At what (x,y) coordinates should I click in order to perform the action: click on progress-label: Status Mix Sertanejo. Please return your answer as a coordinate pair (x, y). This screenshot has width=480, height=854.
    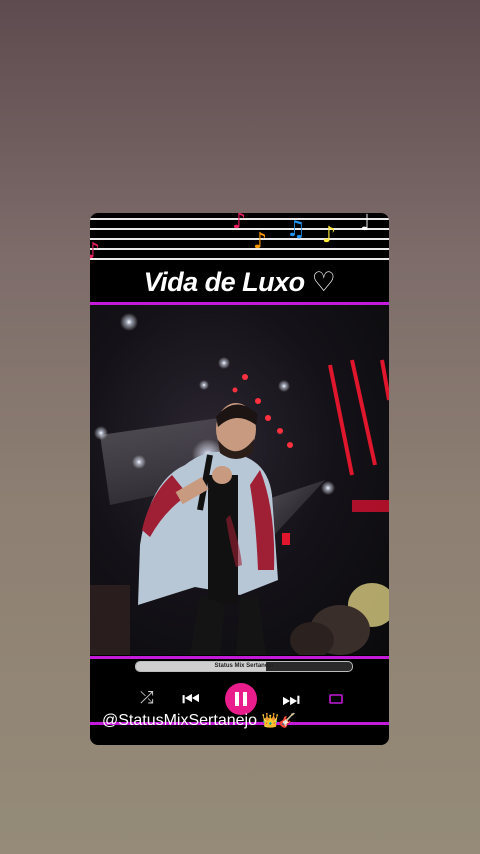
    Looking at the image, I should click on (244, 666).